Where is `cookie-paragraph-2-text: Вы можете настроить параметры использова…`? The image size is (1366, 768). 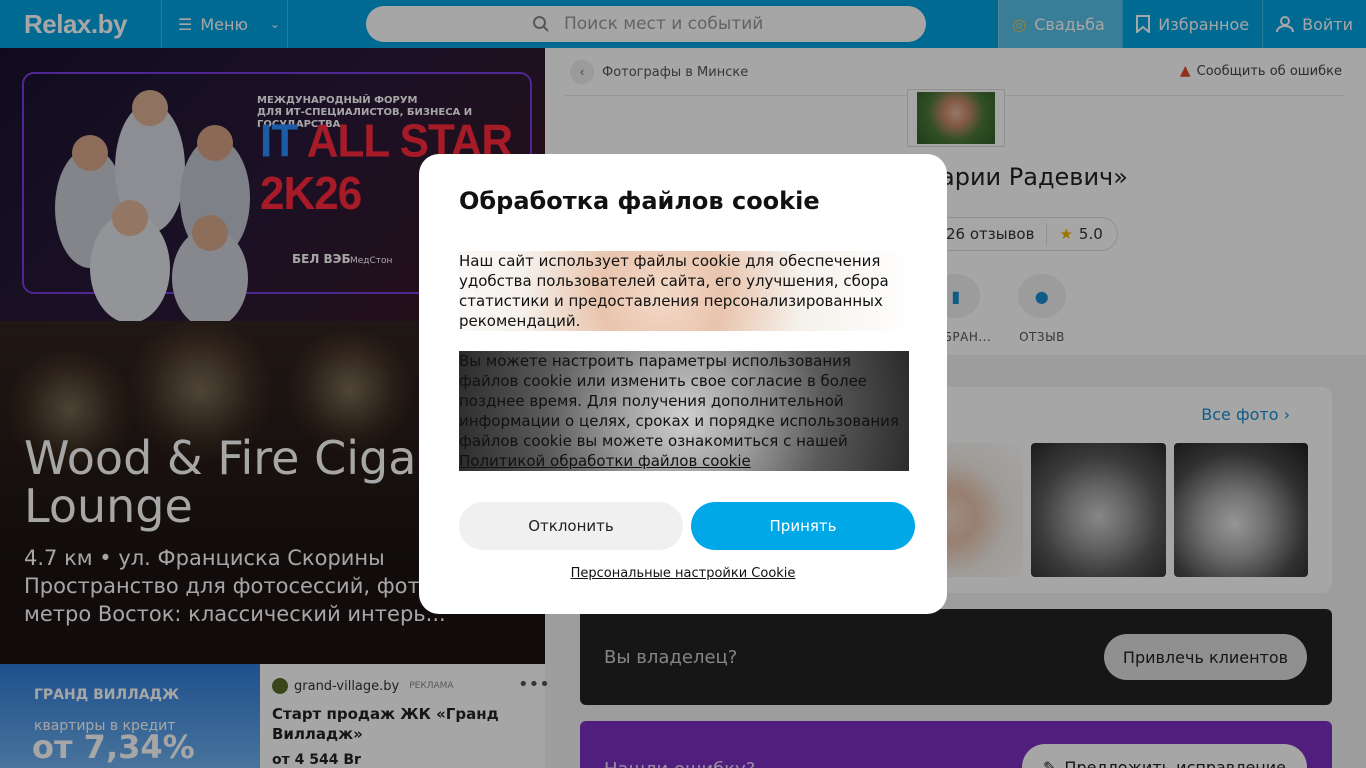 cookie-paragraph-2-text: Вы можете настроить параметры использова… is located at coordinates (679, 401).